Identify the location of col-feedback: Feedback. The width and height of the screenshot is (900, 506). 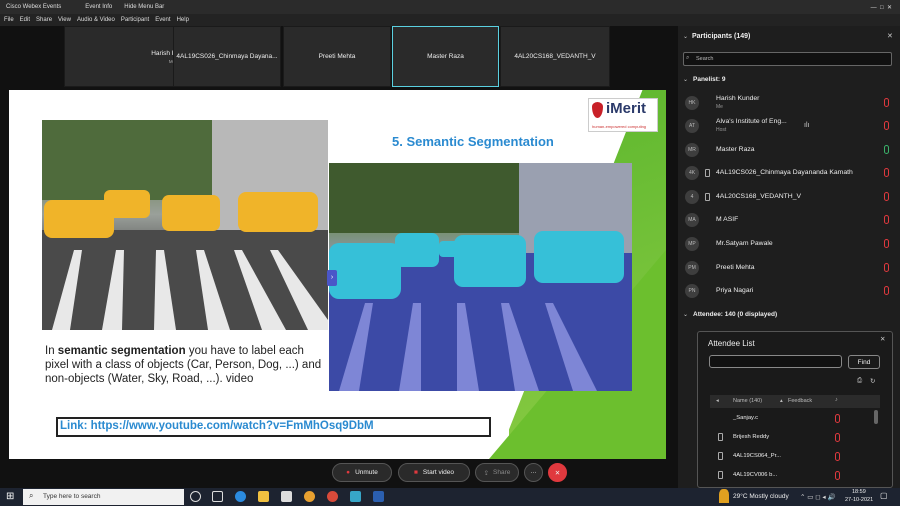
(800, 401).